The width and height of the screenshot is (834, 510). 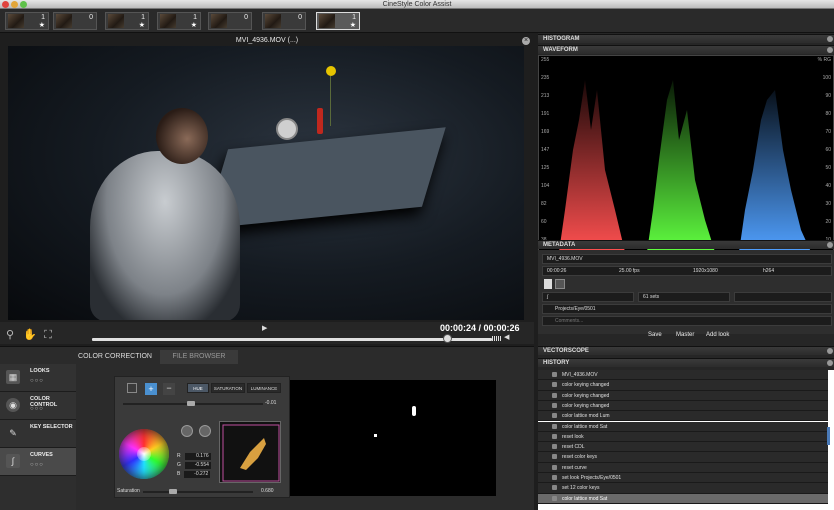 I want to click on add-key-icon: +, so click(x=151, y=389).